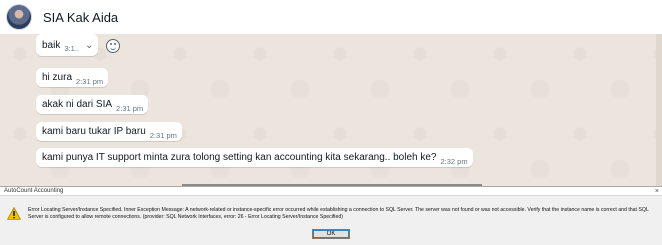  Describe the element at coordinates (331, 17) in the screenshot. I see `chat-header: SIA Kak Aida` at that location.